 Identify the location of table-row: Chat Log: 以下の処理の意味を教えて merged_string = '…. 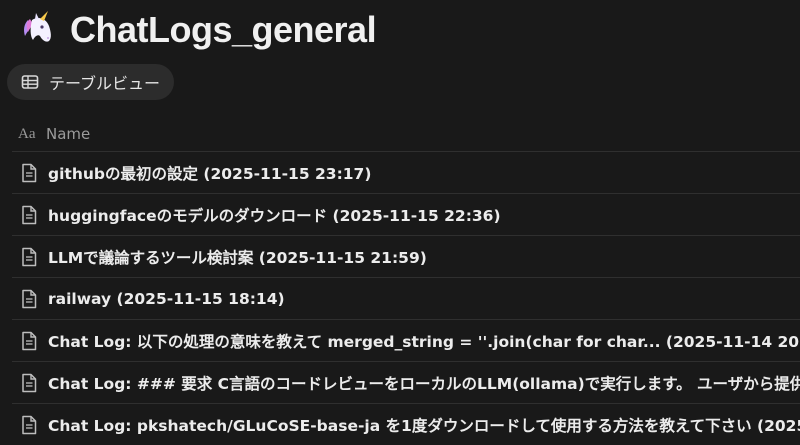
(406, 340).